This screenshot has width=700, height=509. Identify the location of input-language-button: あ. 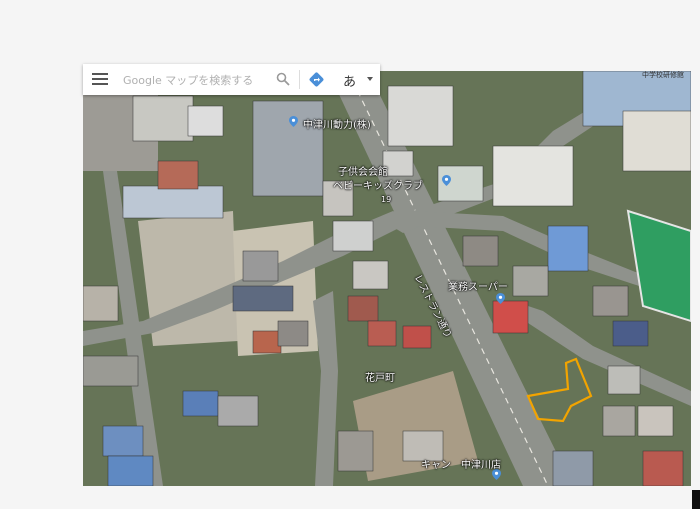
(356, 79).